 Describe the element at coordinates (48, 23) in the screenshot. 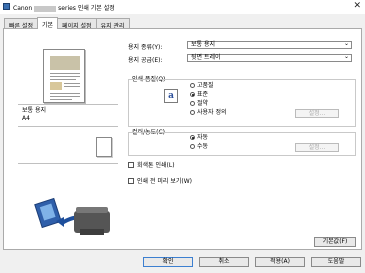

I see `tab-main: 기본` at that location.